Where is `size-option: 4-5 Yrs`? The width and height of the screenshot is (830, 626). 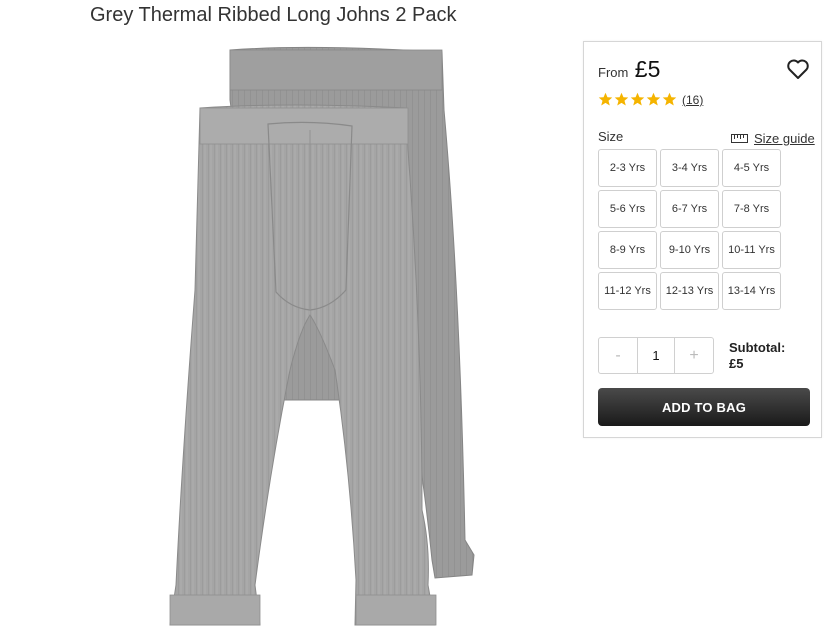
size-option: 4-5 Yrs is located at coordinates (751, 168).